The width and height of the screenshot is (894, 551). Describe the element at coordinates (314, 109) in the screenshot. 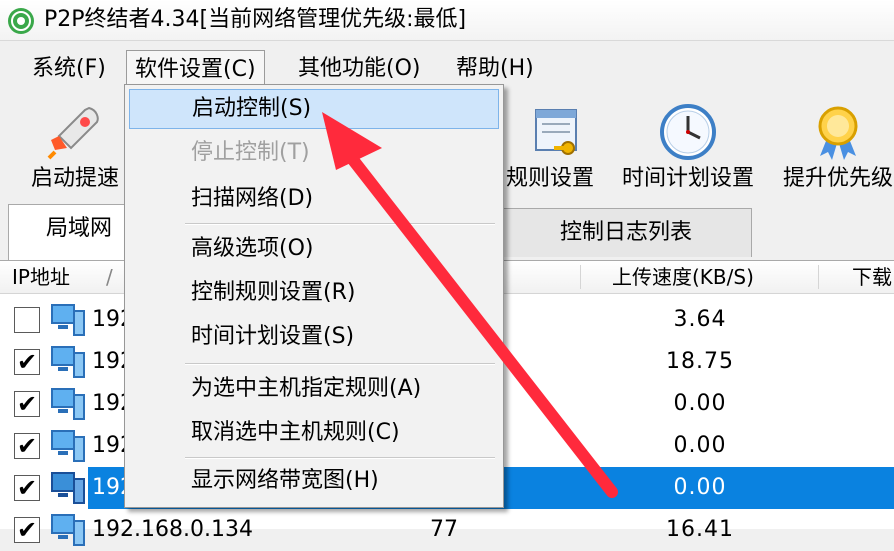

I see `menu-start-control: 启动控制(S)` at that location.